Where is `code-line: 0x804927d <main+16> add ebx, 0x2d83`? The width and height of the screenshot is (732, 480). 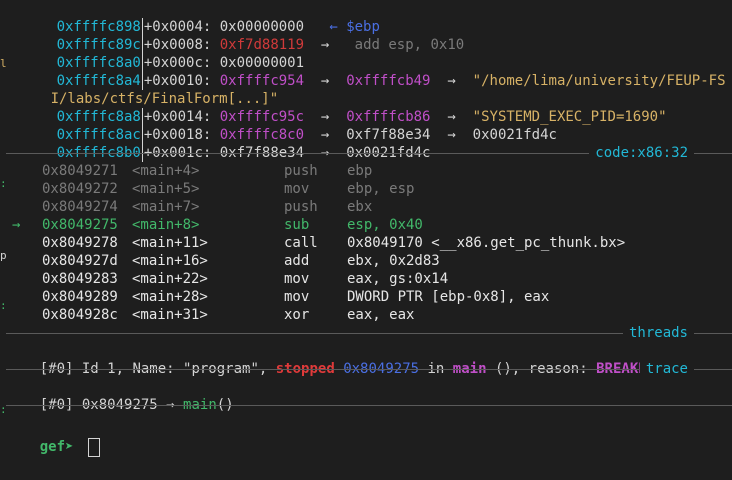
code-line: 0x804927d <main+16> add ebx, 0x2d83 is located at coordinates (241, 261).